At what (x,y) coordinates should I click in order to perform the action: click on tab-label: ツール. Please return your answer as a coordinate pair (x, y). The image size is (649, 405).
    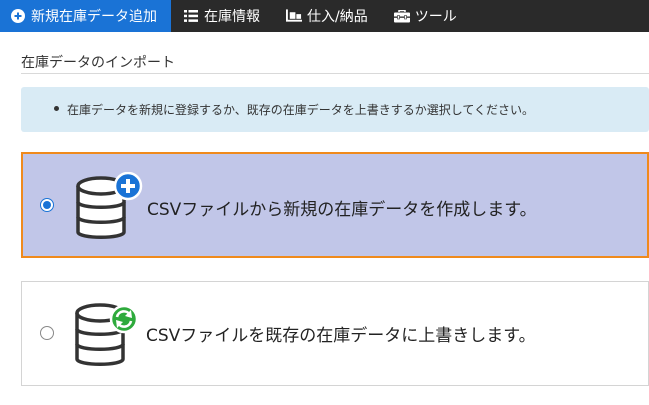
    Looking at the image, I should click on (435, 17).